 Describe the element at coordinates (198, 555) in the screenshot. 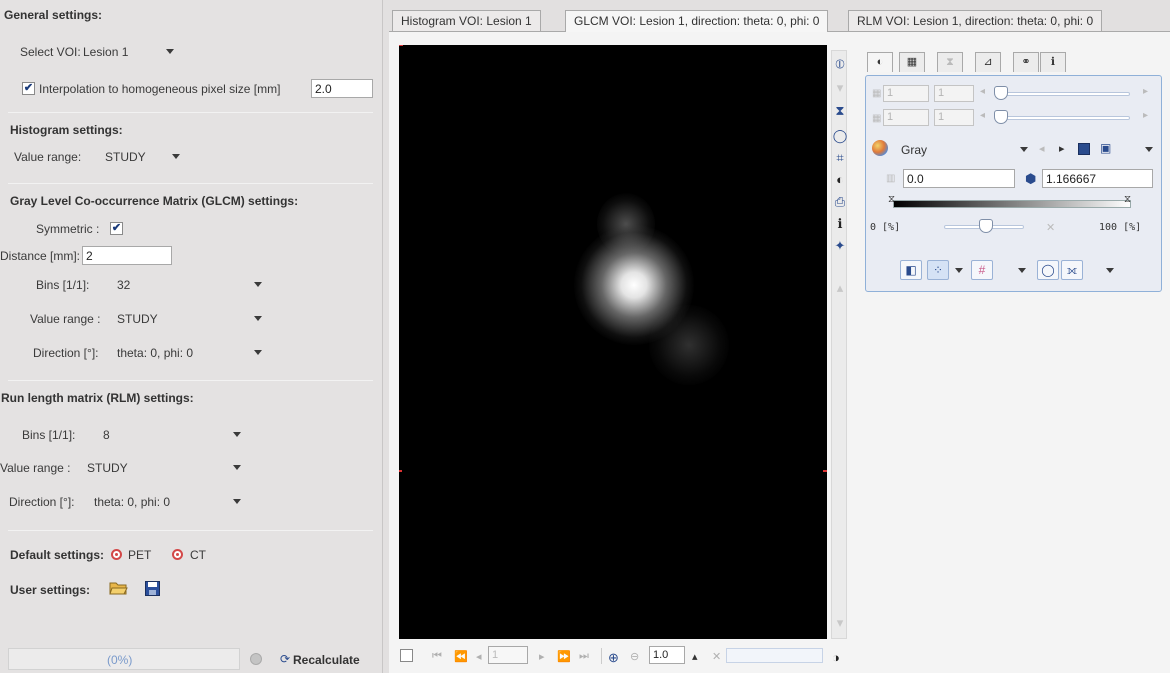

I see `ct-label: CT` at that location.